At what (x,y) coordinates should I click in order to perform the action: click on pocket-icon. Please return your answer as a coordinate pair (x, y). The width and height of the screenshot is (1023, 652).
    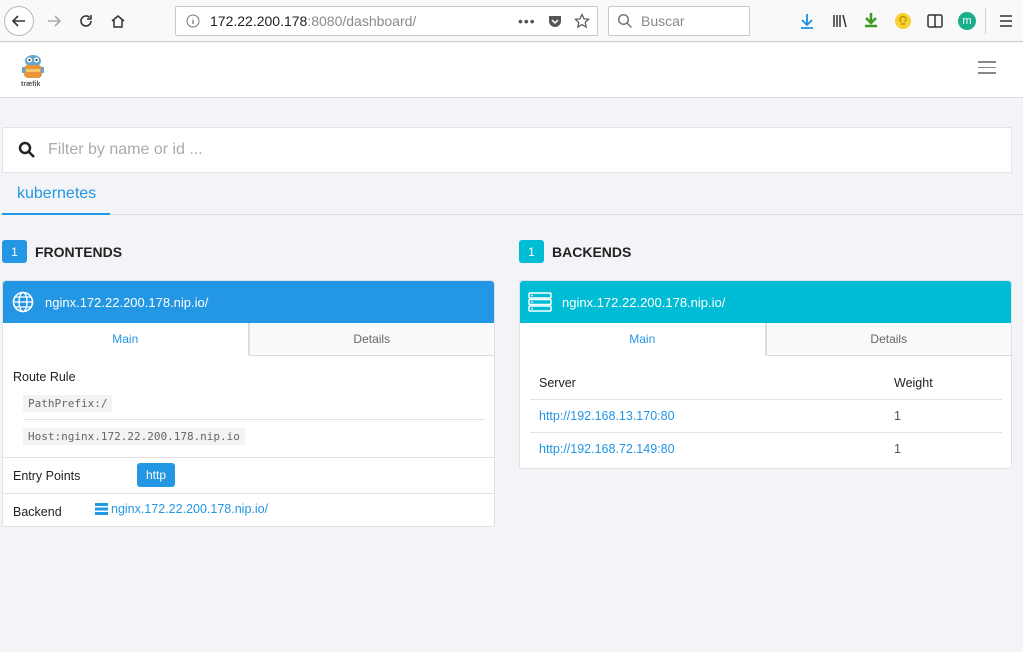
    Looking at the image, I should click on (555, 21).